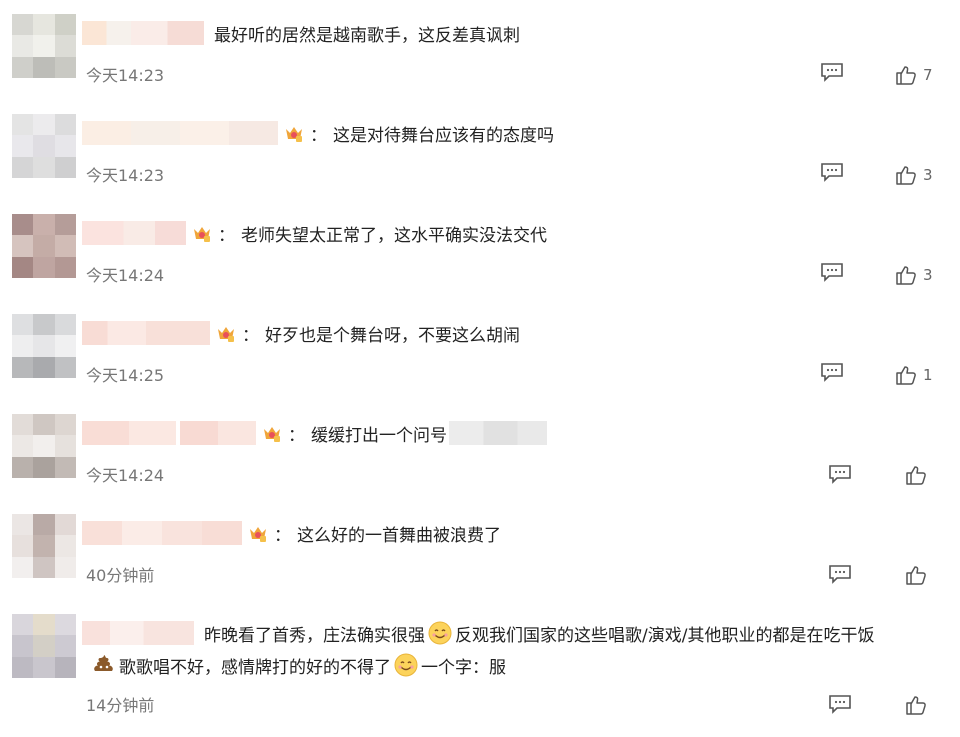 The height and width of the screenshot is (737, 960). I want to click on redacted-text-blurred, so click(498, 433).